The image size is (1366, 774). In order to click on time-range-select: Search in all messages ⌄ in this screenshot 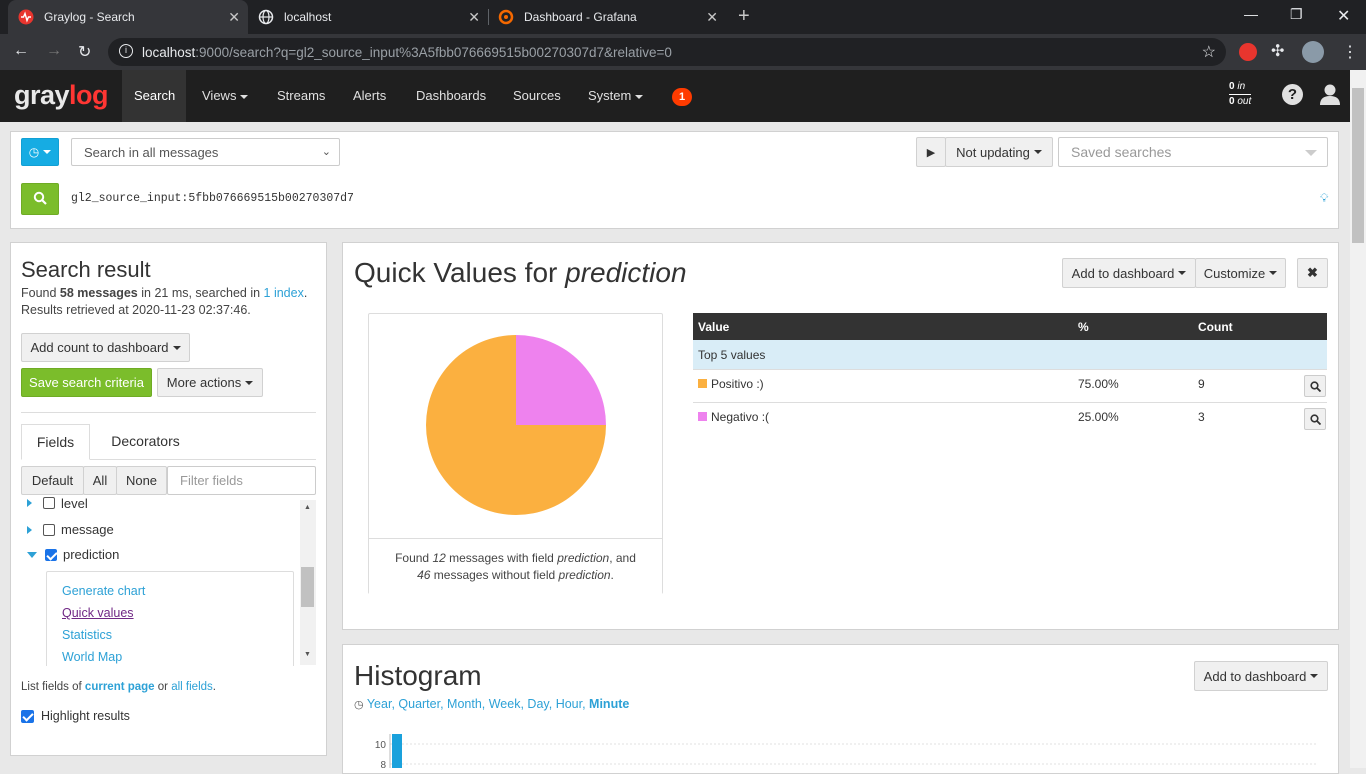, I will do `click(205, 152)`.